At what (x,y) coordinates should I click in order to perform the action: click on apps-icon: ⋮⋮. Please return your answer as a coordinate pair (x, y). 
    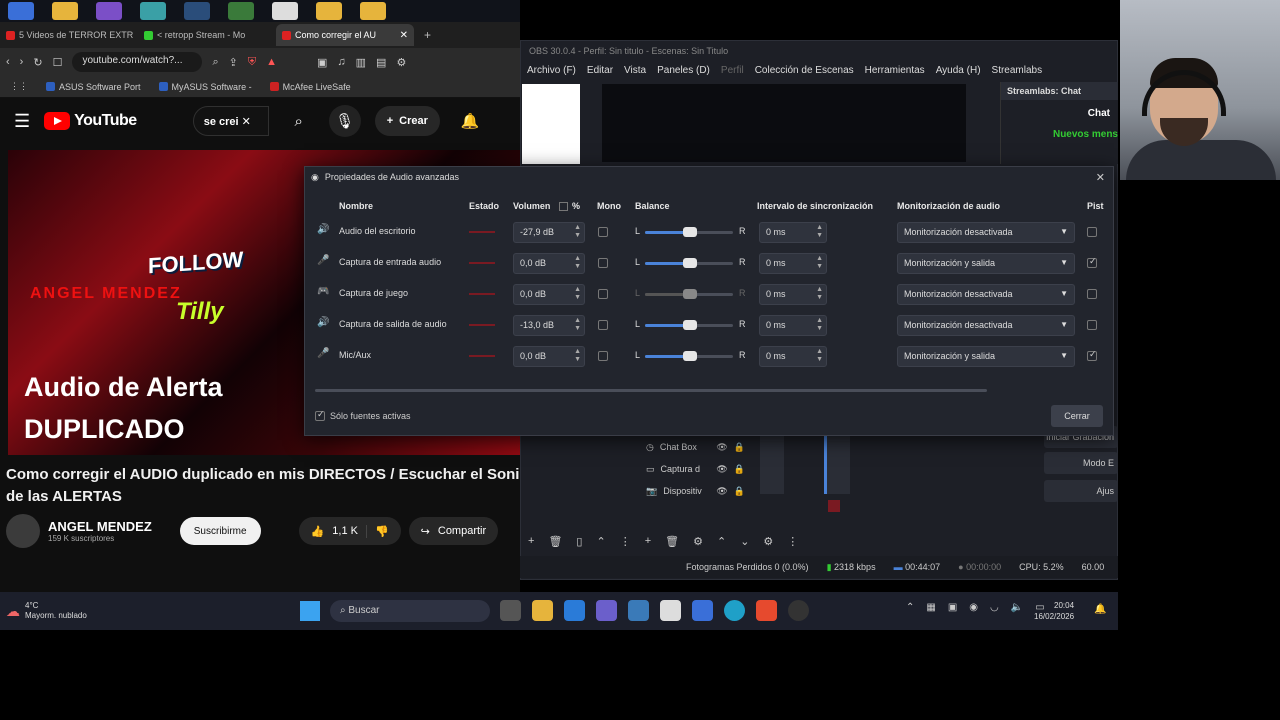
    Looking at the image, I should click on (19, 86).